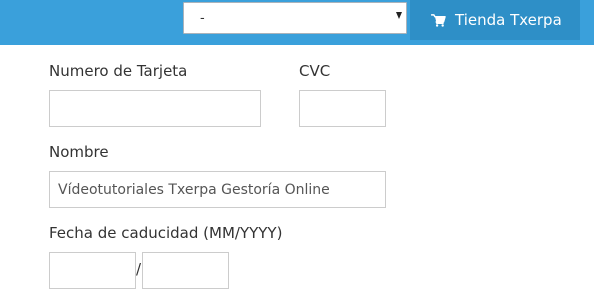  Describe the element at coordinates (202, 18) in the screenshot. I see `store-select-value: -` at that location.